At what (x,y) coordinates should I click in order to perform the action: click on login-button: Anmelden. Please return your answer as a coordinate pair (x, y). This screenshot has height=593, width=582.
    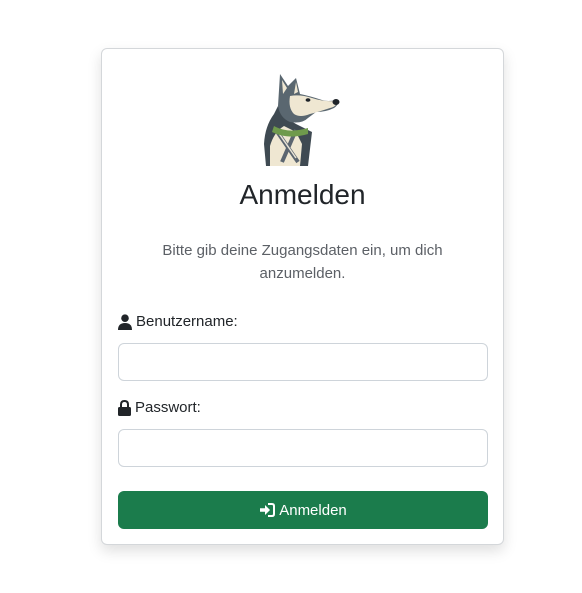
    Looking at the image, I should click on (303, 510).